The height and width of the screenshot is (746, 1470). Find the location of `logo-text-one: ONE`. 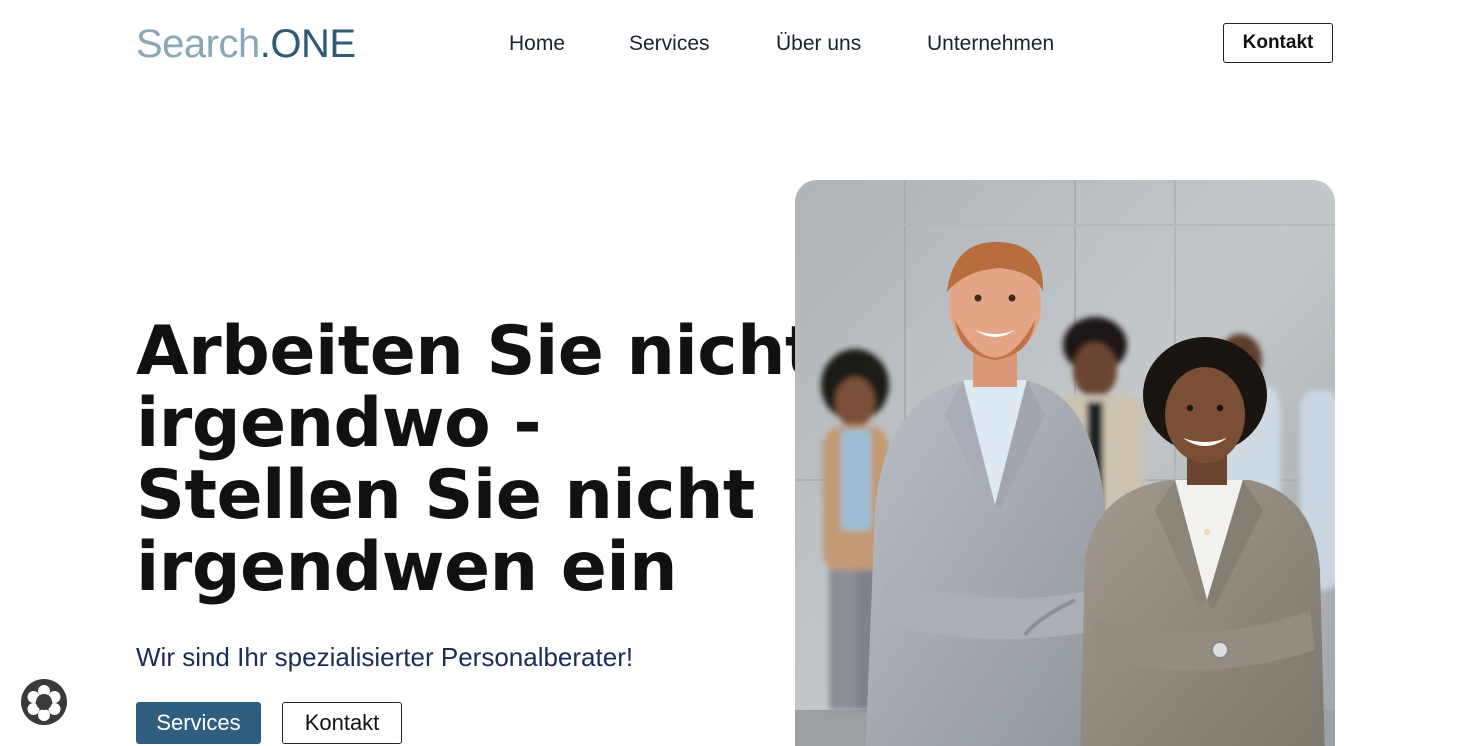

logo-text-one: ONE is located at coordinates (313, 44).